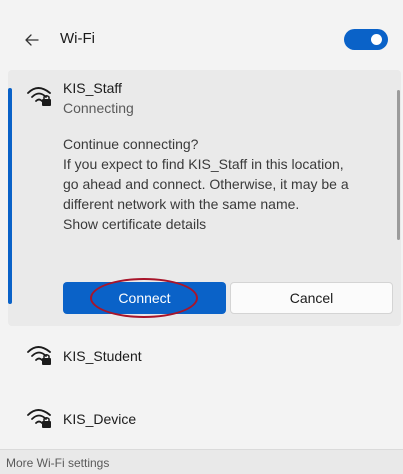 This screenshot has width=403, height=474. What do you see at coordinates (311, 298) in the screenshot?
I see `cancel-button: Cancel` at bounding box center [311, 298].